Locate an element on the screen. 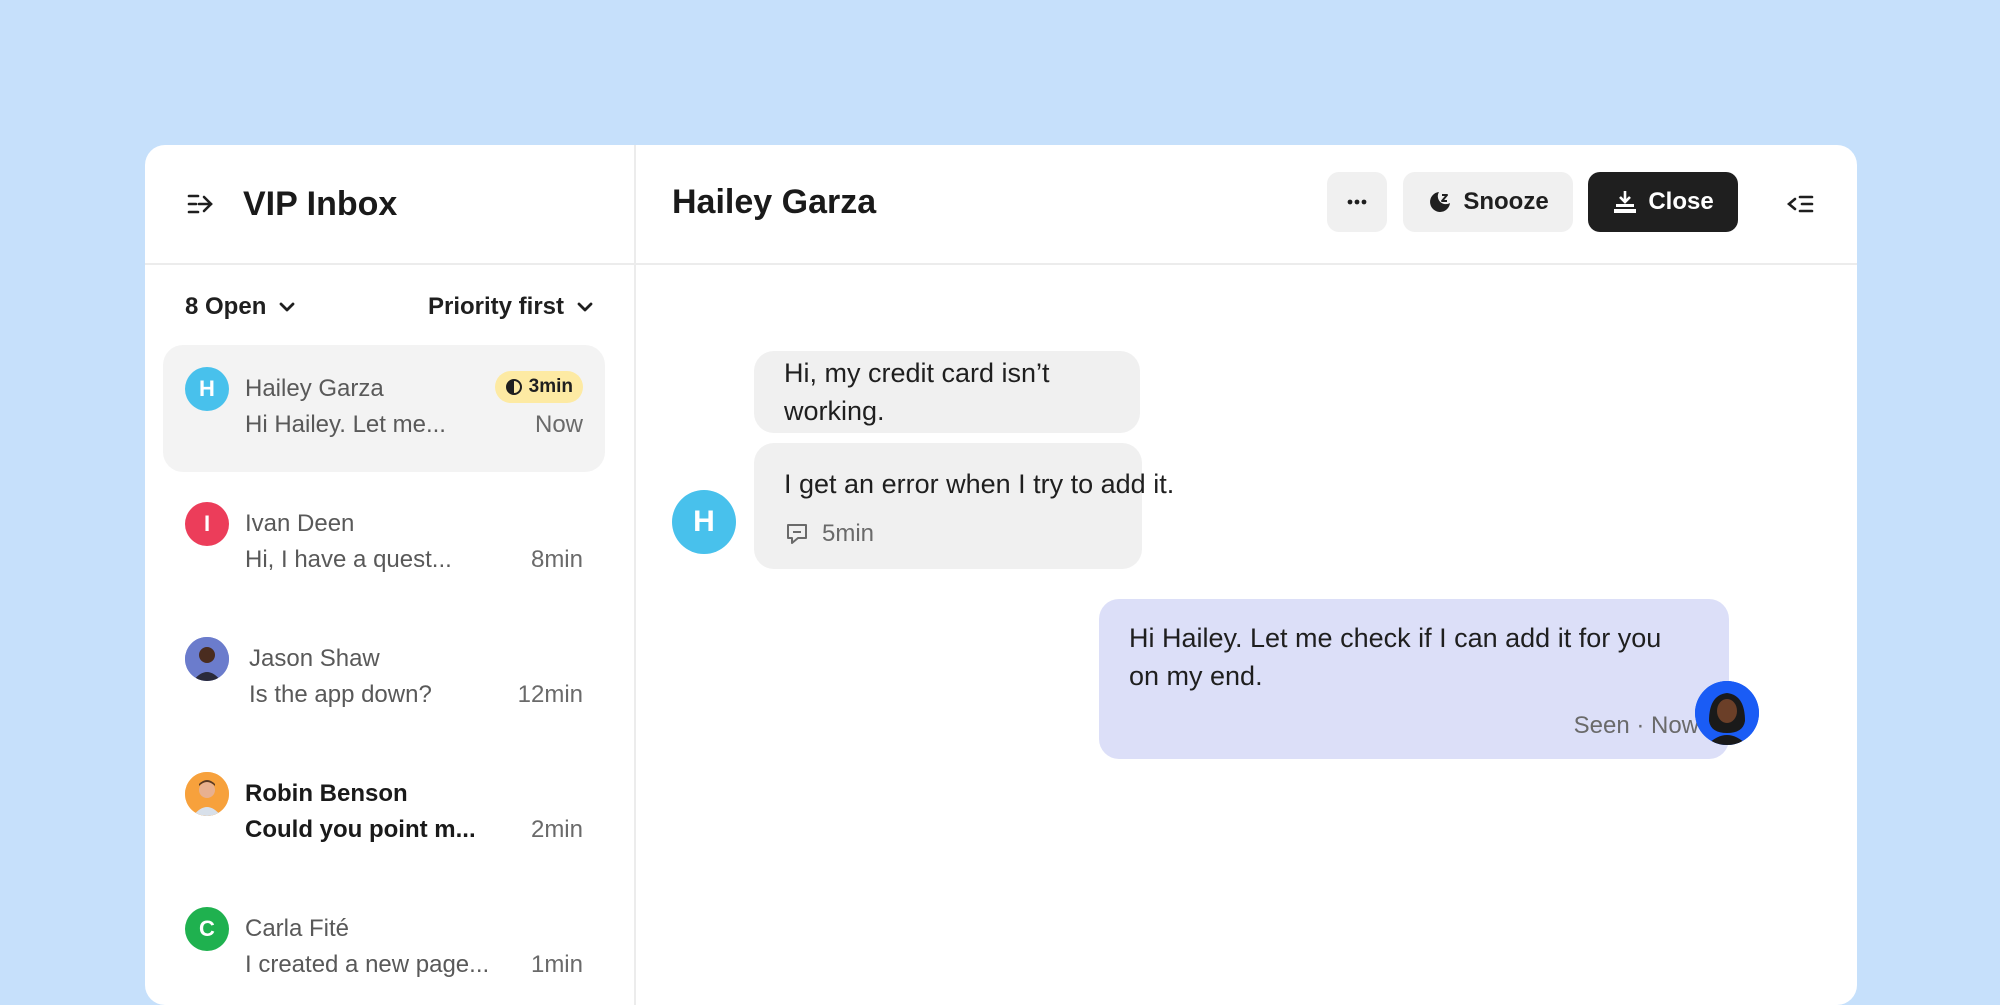 This screenshot has width=2000, height=1005. snooze-button: Snooze is located at coordinates (1488, 202).